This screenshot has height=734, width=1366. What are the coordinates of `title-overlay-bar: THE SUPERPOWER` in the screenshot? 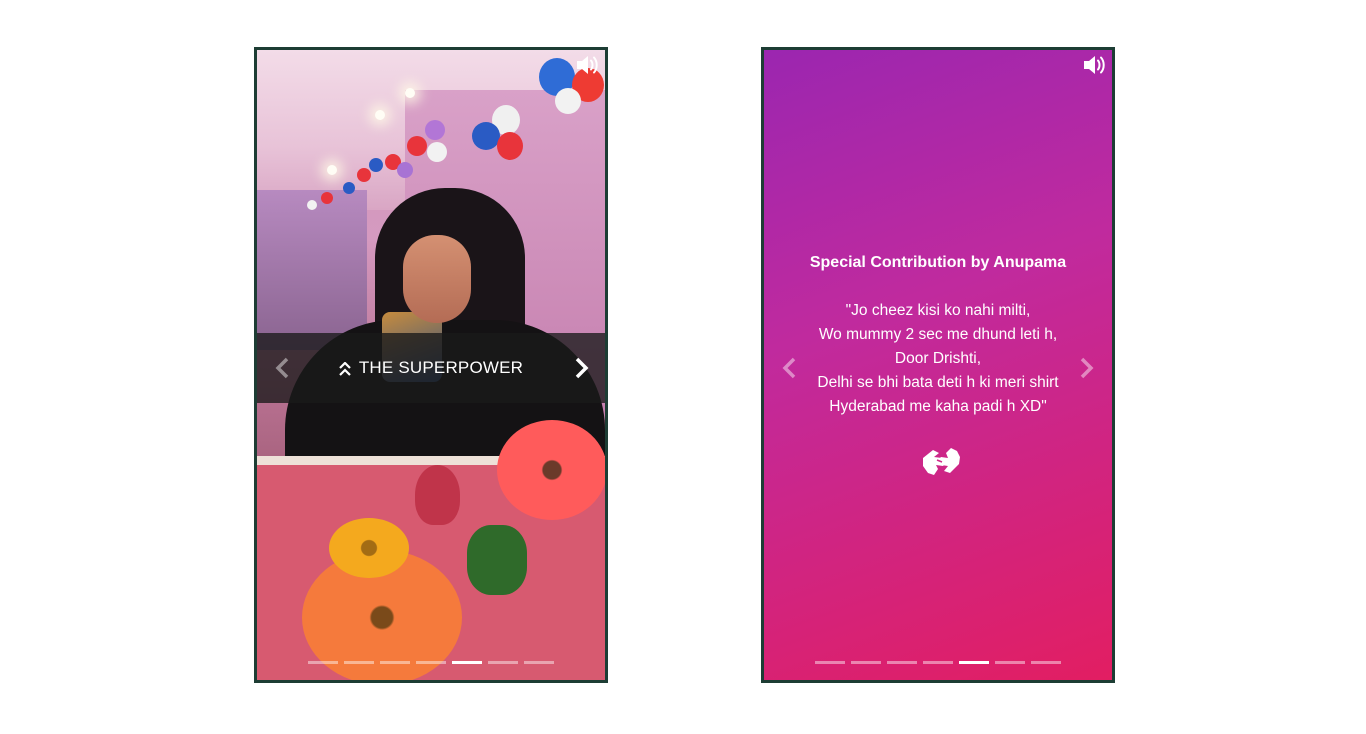 It's located at (431, 368).